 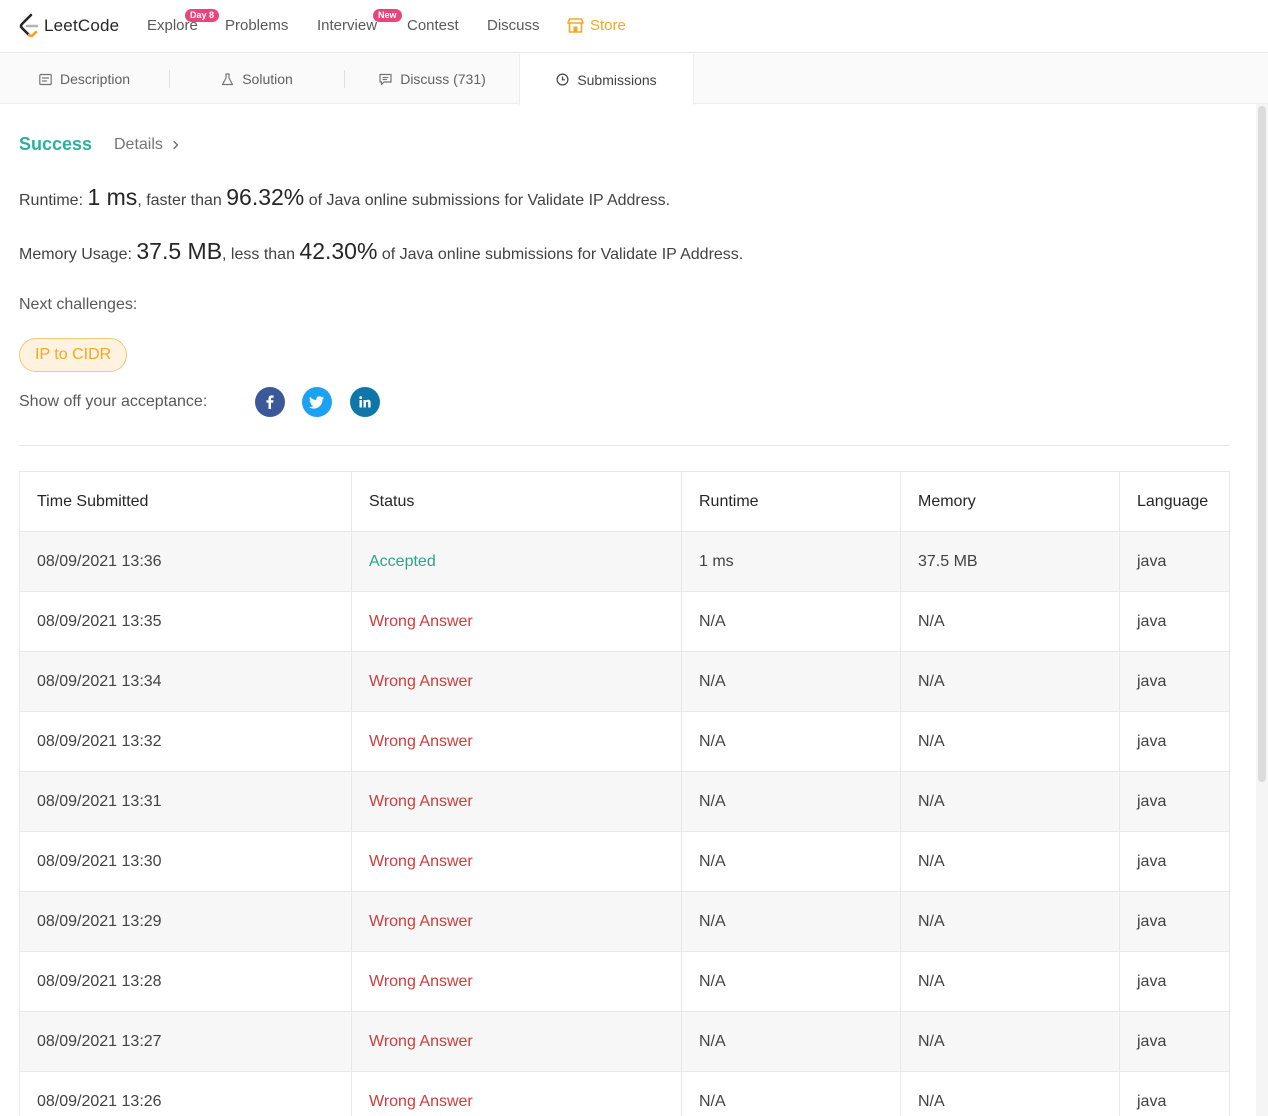 What do you see at coordinates (624, 742) in the screenshot?
I see `table-row: 08/09/2021 13:32 Wrong Answer N/A N/A java` at bounding box center [624, 742].